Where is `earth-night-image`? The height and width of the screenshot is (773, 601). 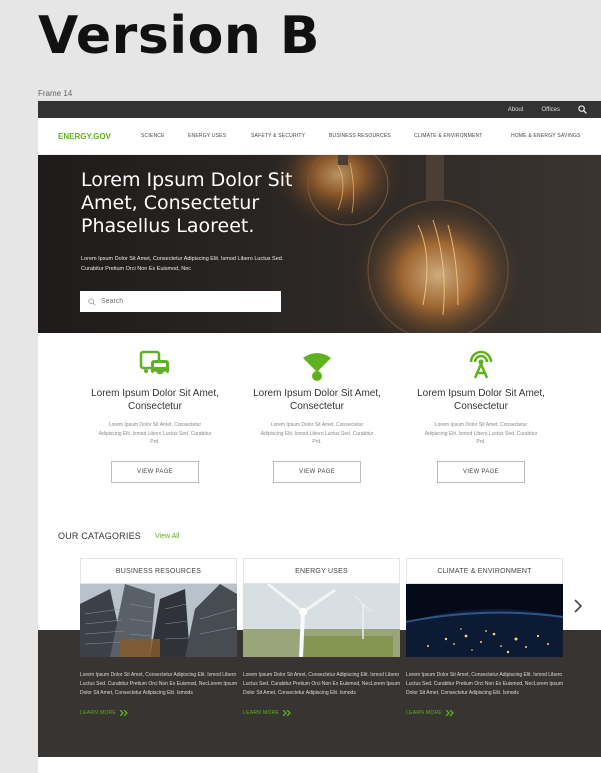 earth-night-image is located at coordinates (484, 620).